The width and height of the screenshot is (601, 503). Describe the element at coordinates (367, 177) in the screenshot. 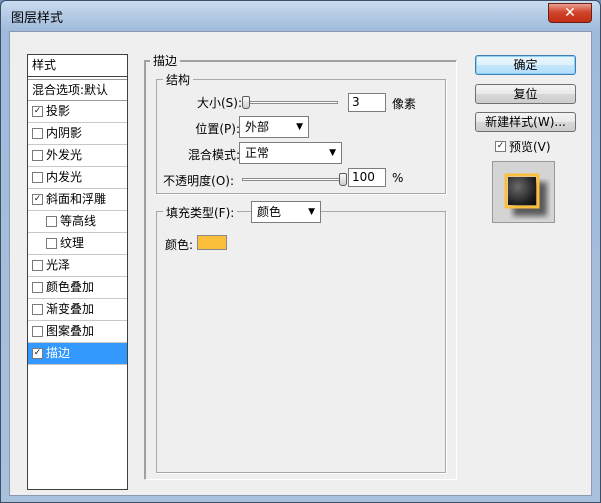

I see `opacity-input: 100` at that location.